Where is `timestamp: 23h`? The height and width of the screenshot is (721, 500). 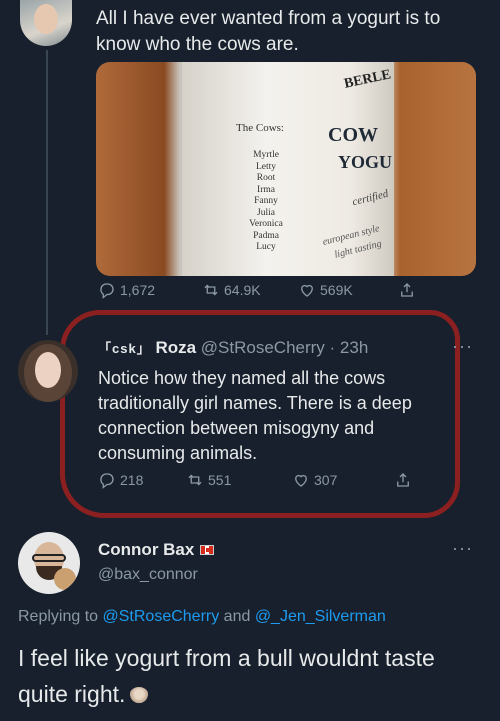 timestamp: 23h is located at coordinates (354, 347).